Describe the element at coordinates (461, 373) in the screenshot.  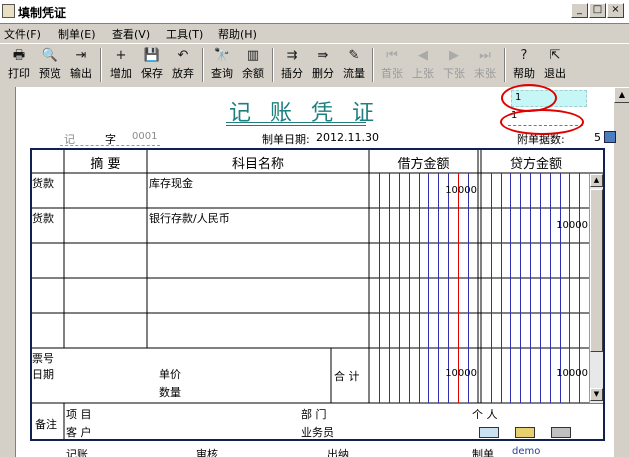
I see `total-debit: 10000` at that location.